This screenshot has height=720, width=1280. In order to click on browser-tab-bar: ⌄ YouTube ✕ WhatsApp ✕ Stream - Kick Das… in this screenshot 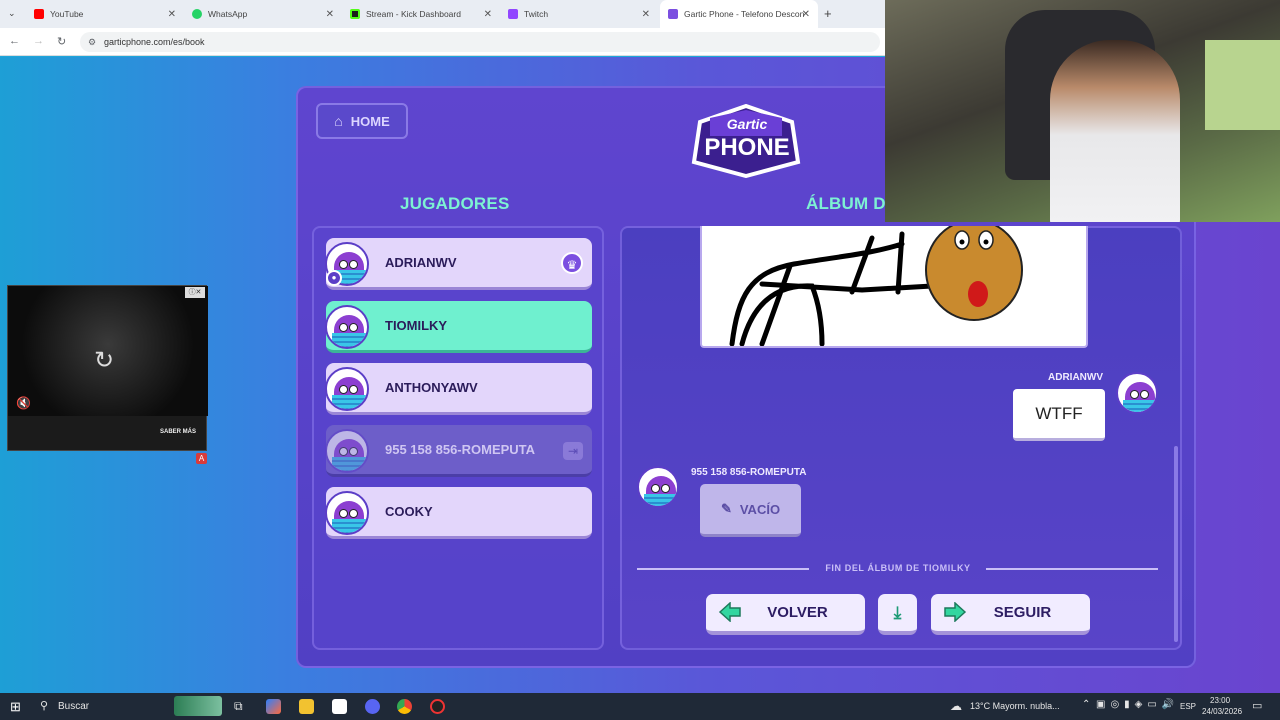, I will do `click(442, 14)`.